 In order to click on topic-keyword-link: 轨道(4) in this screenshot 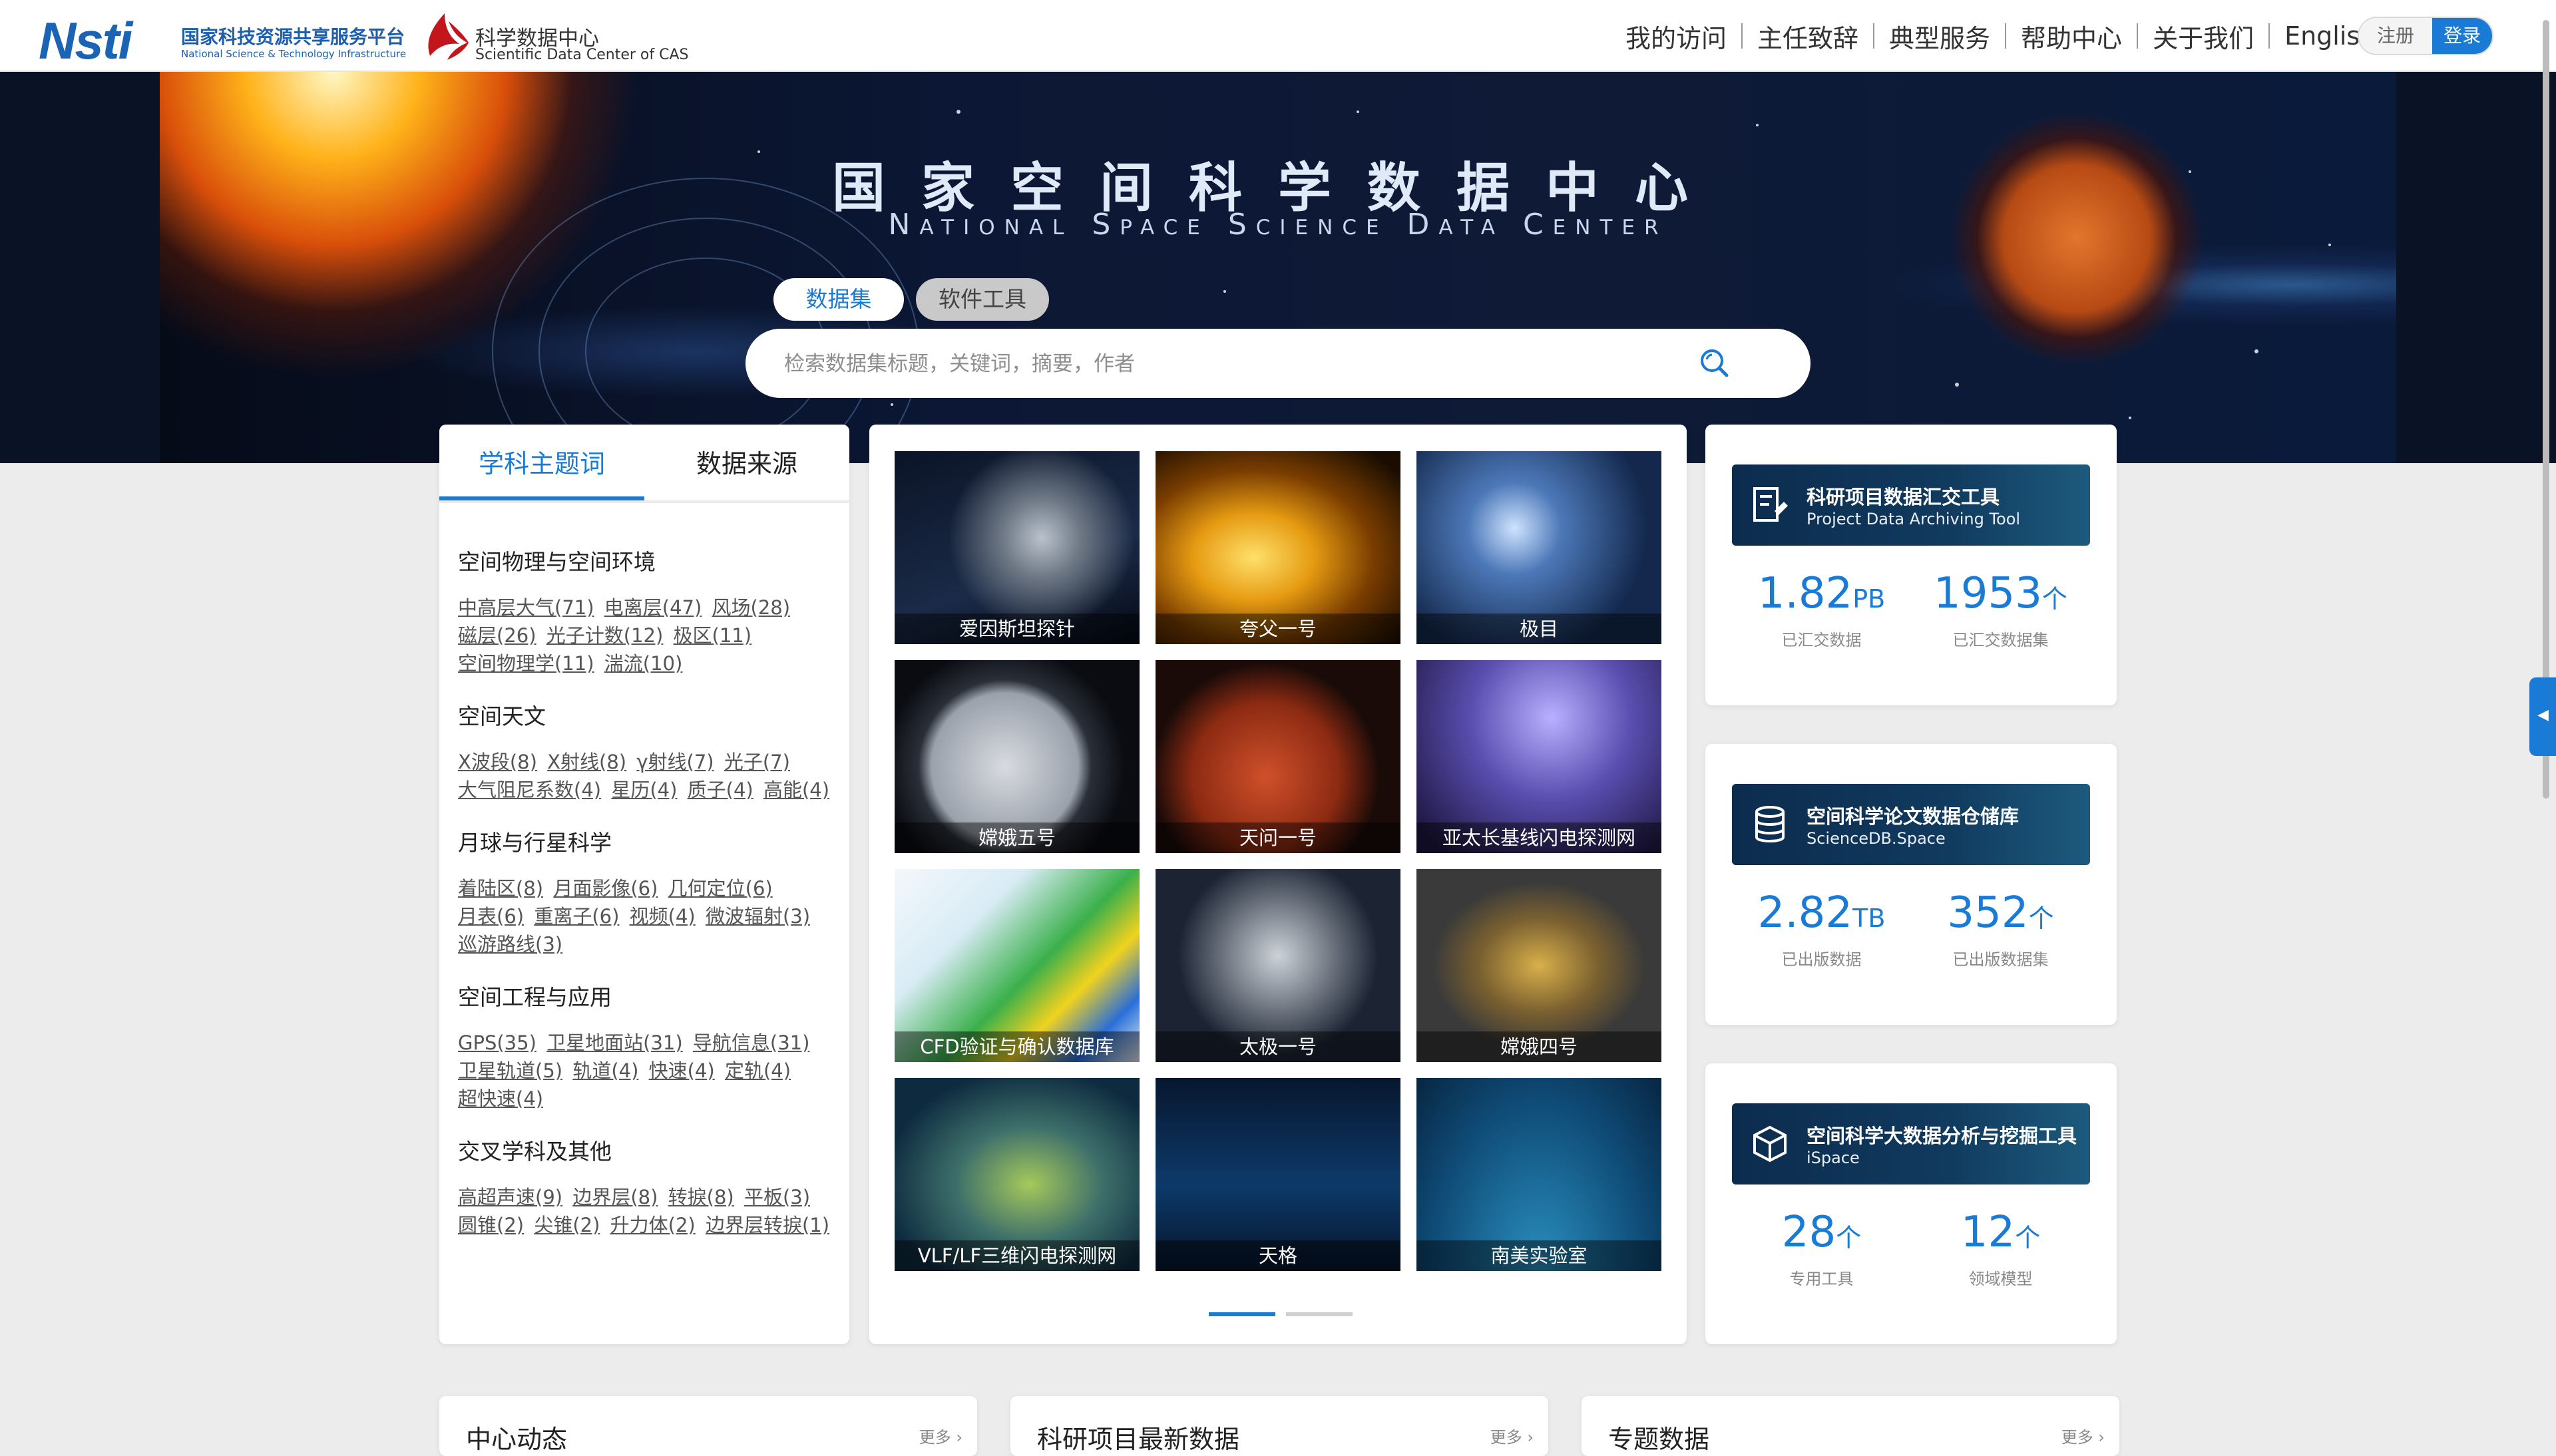, I will do `click(605, 1070)`.